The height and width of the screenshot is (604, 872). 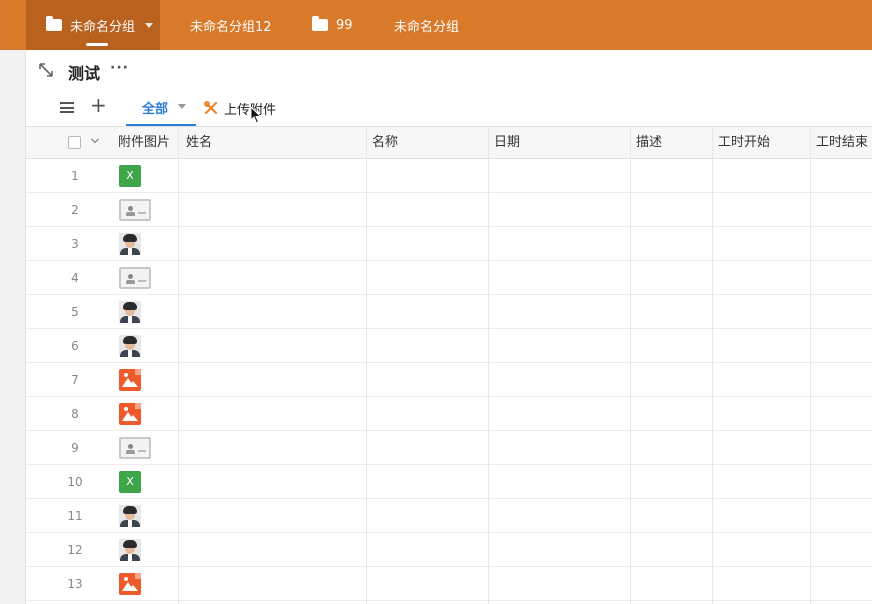 I want to click on top-tab-label: 未命名分组12, so click(x=231, y=27).